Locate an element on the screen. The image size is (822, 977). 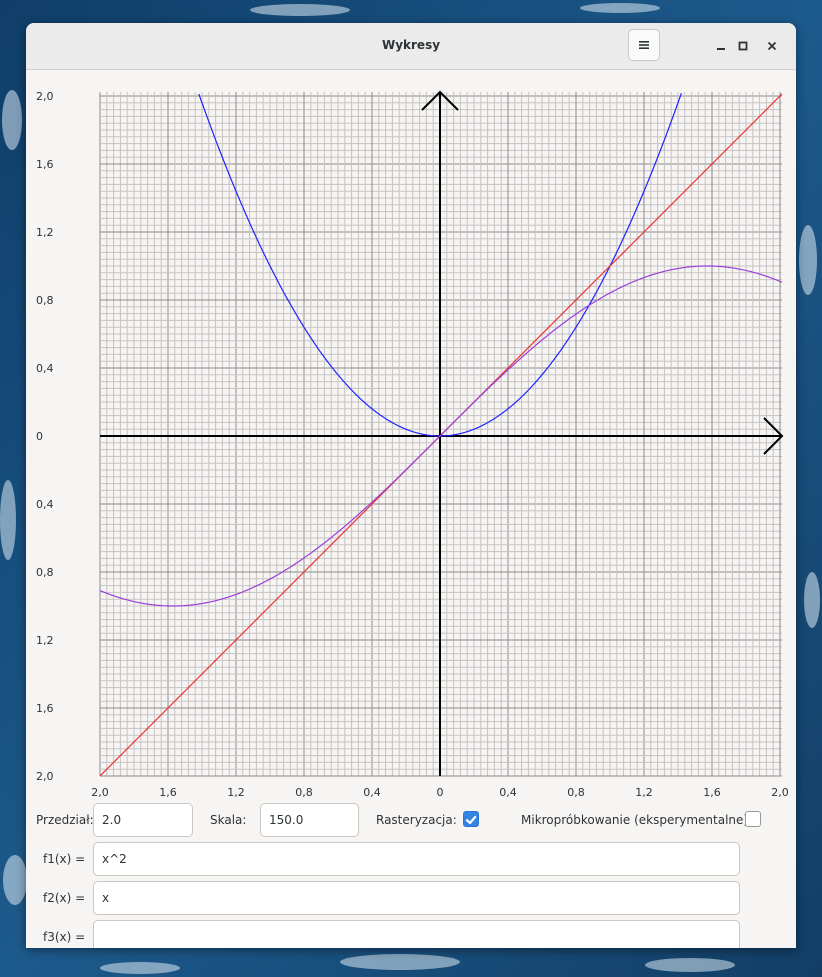
minimize-button is located at coordinates (721, 46).